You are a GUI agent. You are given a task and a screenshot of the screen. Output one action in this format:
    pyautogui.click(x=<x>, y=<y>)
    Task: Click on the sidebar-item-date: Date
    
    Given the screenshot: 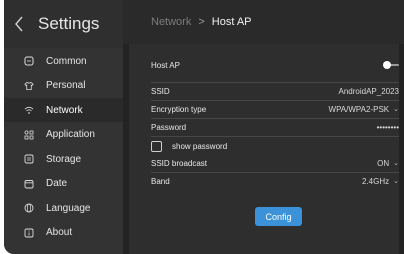 What is the action you would take?
    pyautogui.click(x=63, y=184)
    